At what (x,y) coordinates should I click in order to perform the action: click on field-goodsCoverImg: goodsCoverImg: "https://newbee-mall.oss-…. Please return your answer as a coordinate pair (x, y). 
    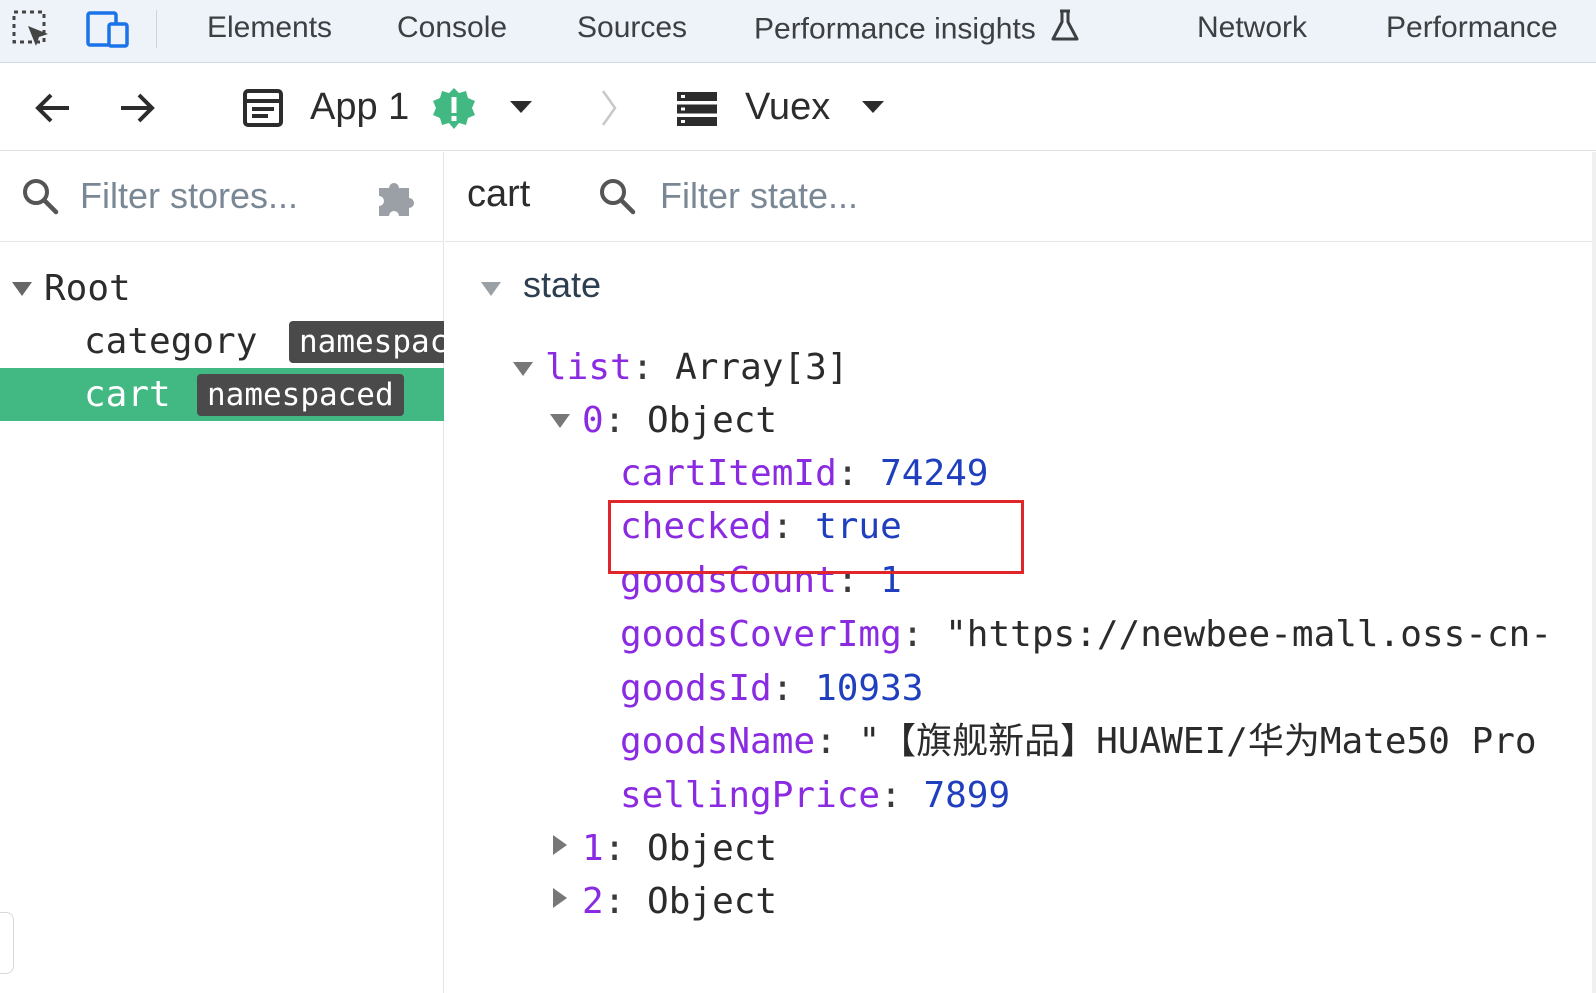
    Looking at the image, I should click on (1086, 635).